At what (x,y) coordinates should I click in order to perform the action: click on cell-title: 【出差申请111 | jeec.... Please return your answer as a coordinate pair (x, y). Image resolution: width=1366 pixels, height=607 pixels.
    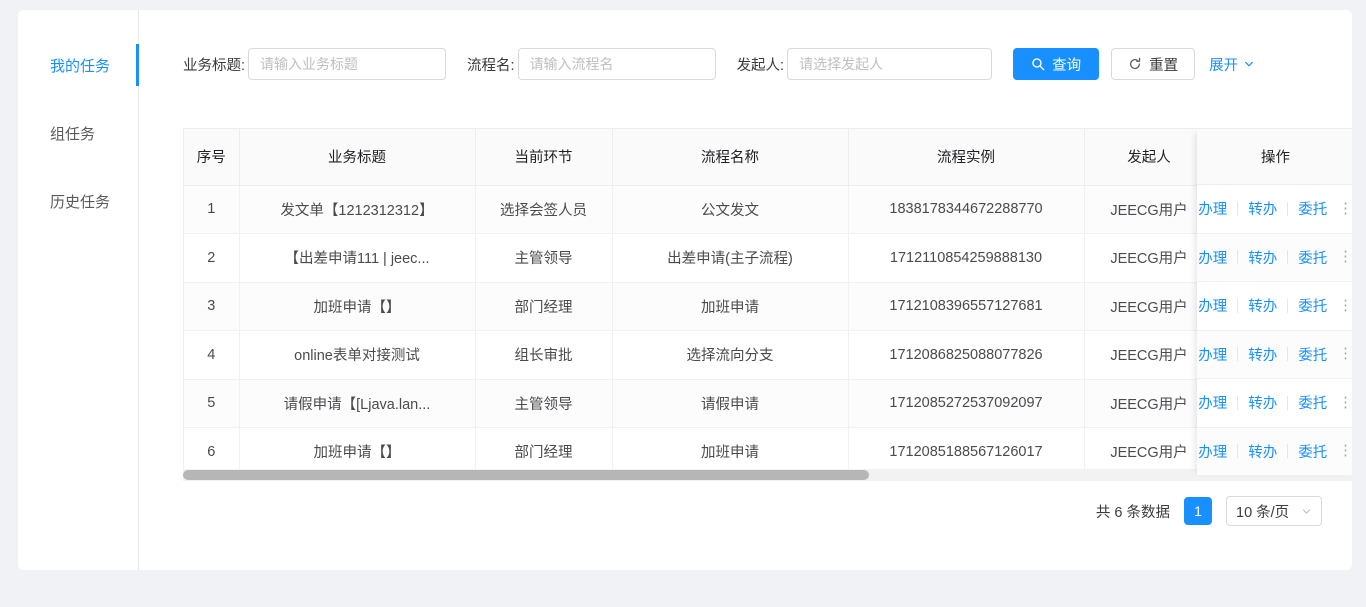
    Looking at the image, I should click on (357, 258).